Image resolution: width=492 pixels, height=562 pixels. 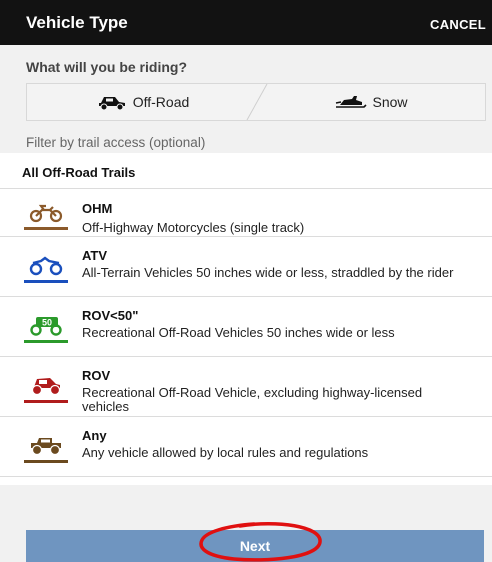 I want to click on all-offroad-trails-option: All Off-Road Trails, so click(x=246, y=171).